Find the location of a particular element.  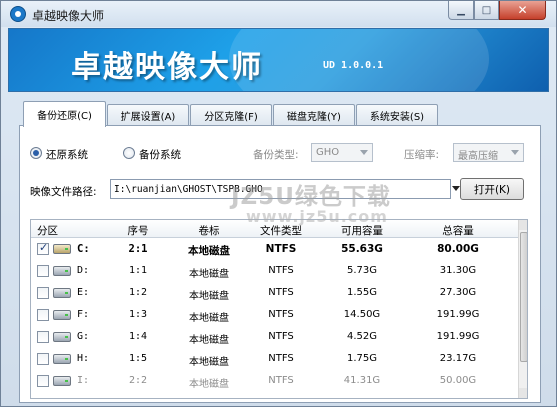

minimize-icon: ▁ is located at coordinates (461, 10).